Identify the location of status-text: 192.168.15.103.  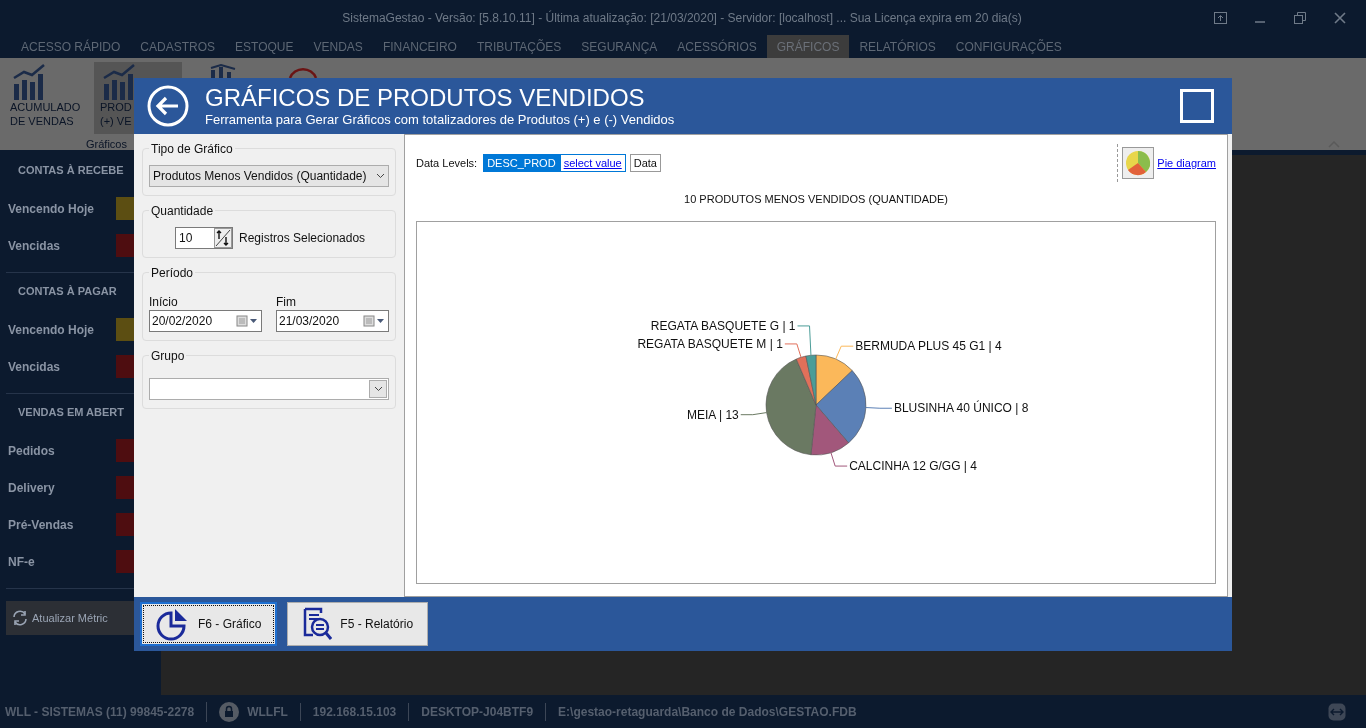
(354, 712).